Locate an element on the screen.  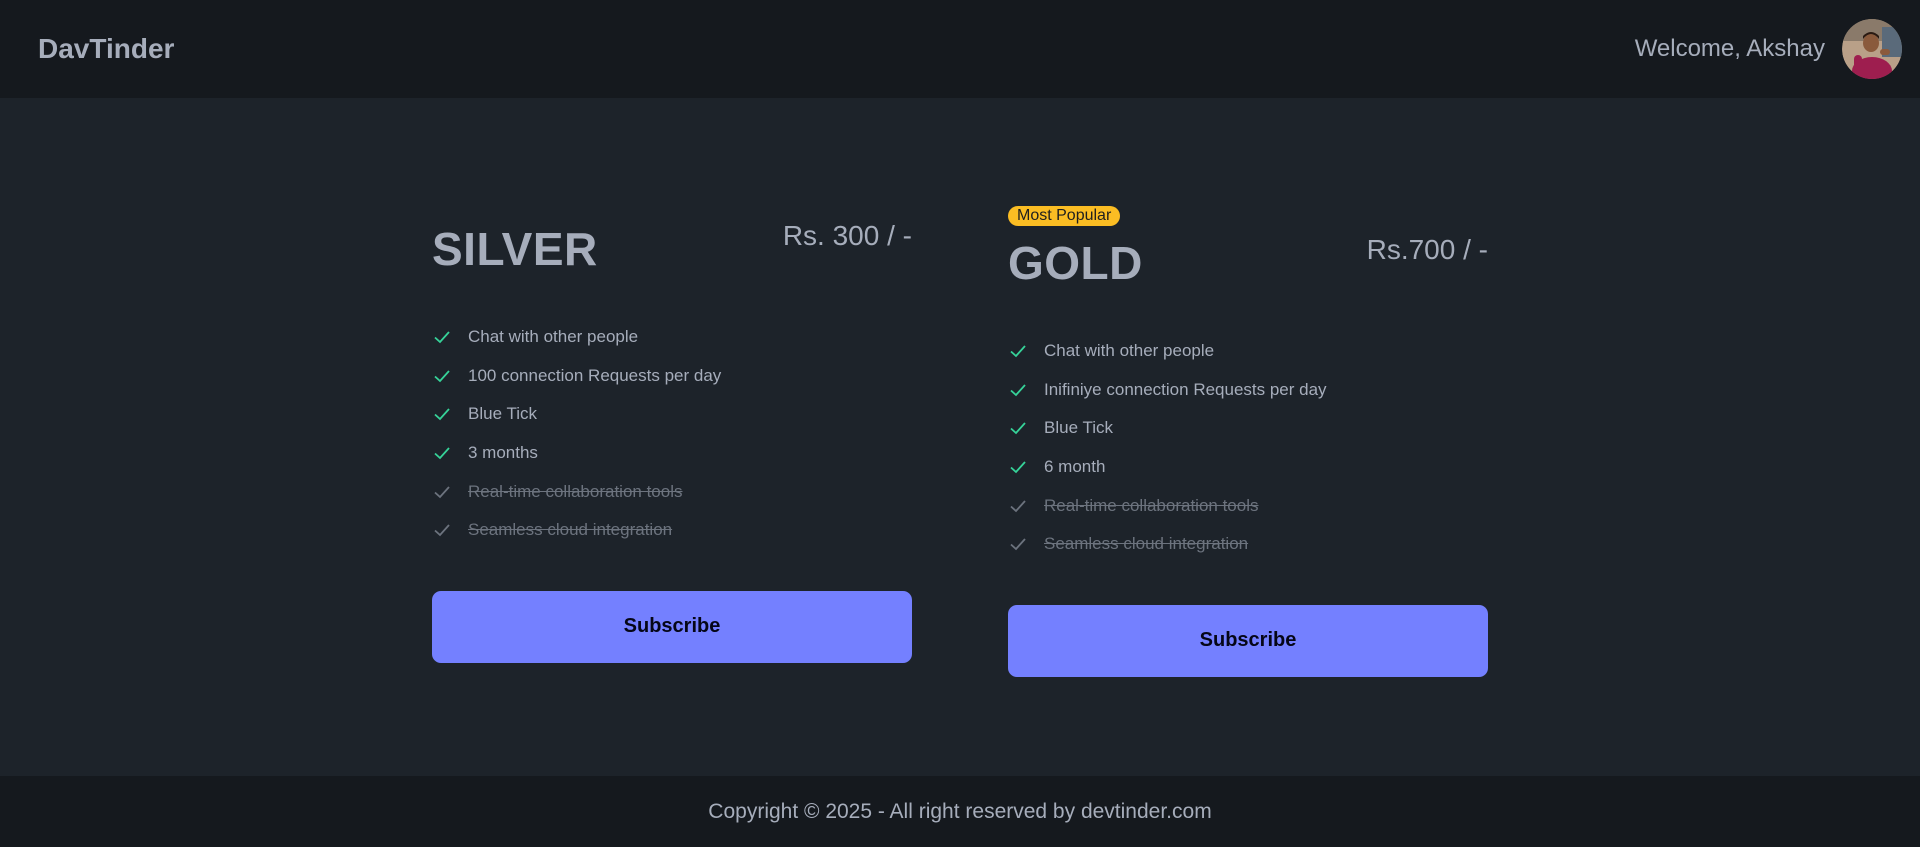
feature-item: Inifiniye connection Requests per day is located at coordinates (1248, 390).